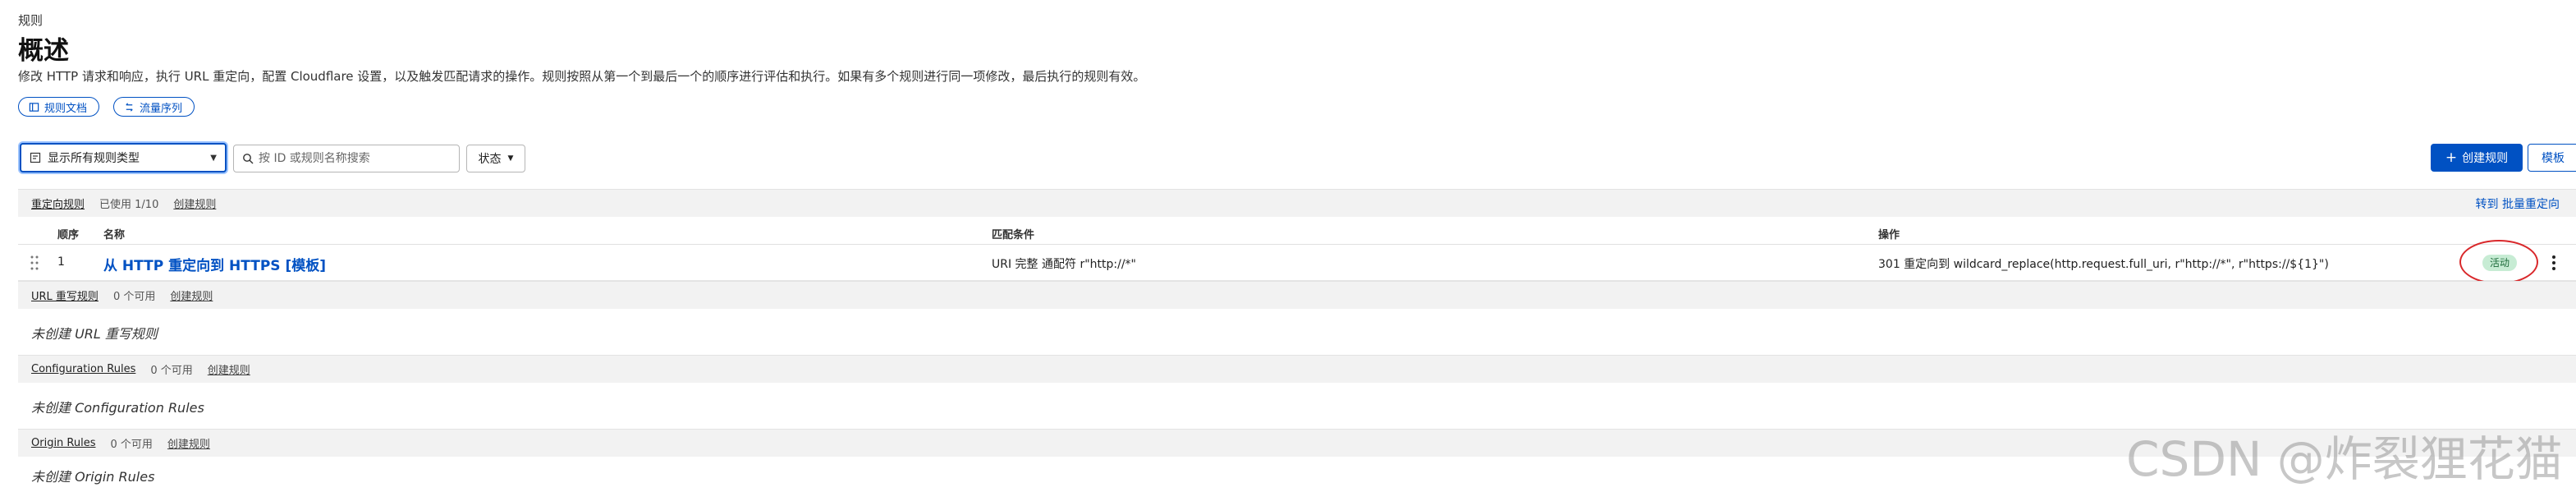 The width and height of the screenshot is (2576, 492). What do you see at coordinates (30, 20) in the screenshot?
I see `breadcrumb: 规则` at bounding box center [30, 20].